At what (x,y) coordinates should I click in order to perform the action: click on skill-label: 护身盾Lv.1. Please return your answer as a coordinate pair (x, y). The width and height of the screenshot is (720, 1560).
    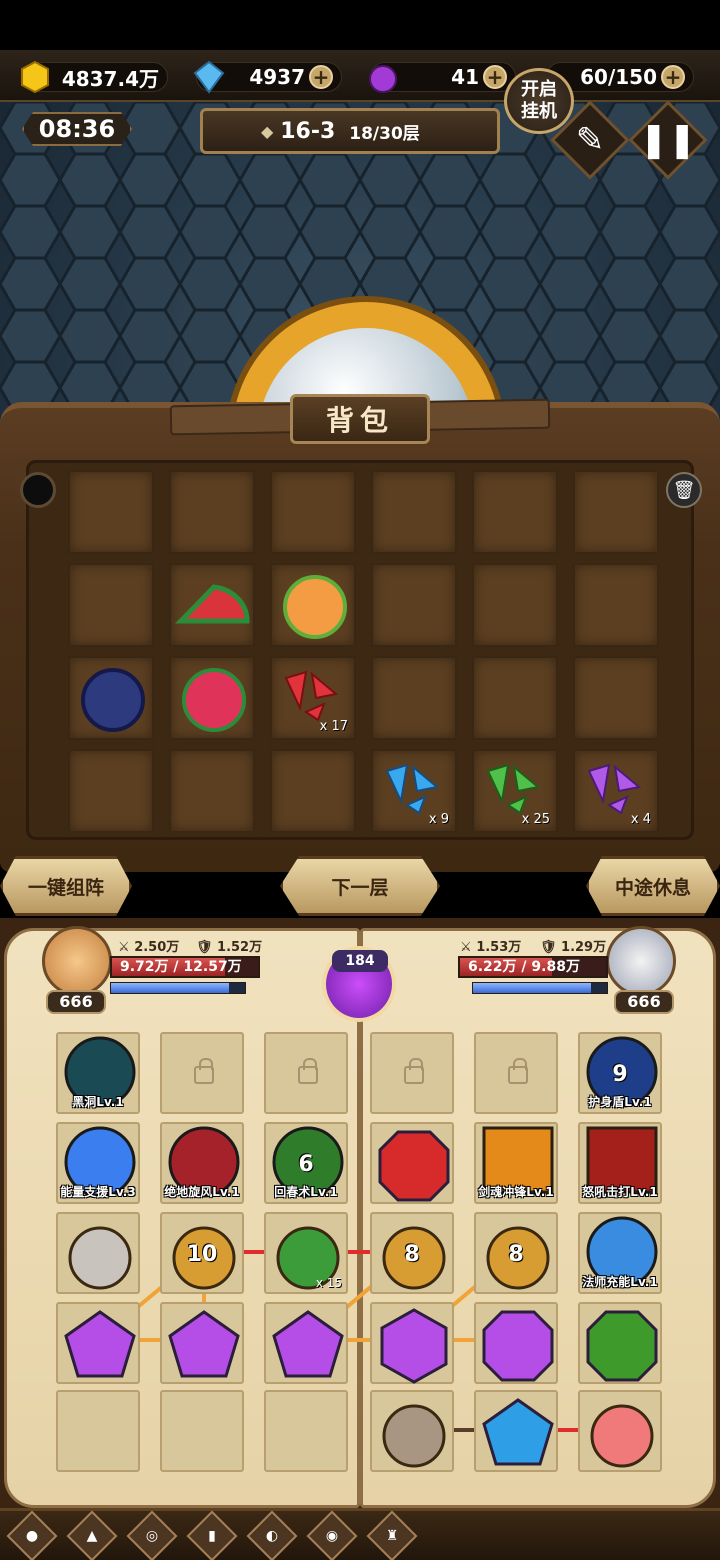
    Looking at the image, I should click on (620, 1102).